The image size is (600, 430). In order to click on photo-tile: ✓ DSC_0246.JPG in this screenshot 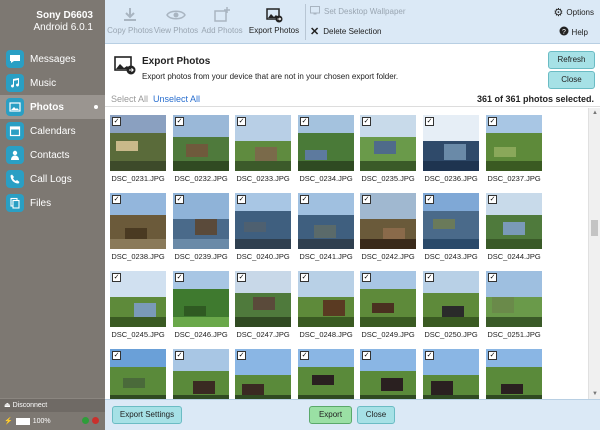, I will do `click(201, 305)`.